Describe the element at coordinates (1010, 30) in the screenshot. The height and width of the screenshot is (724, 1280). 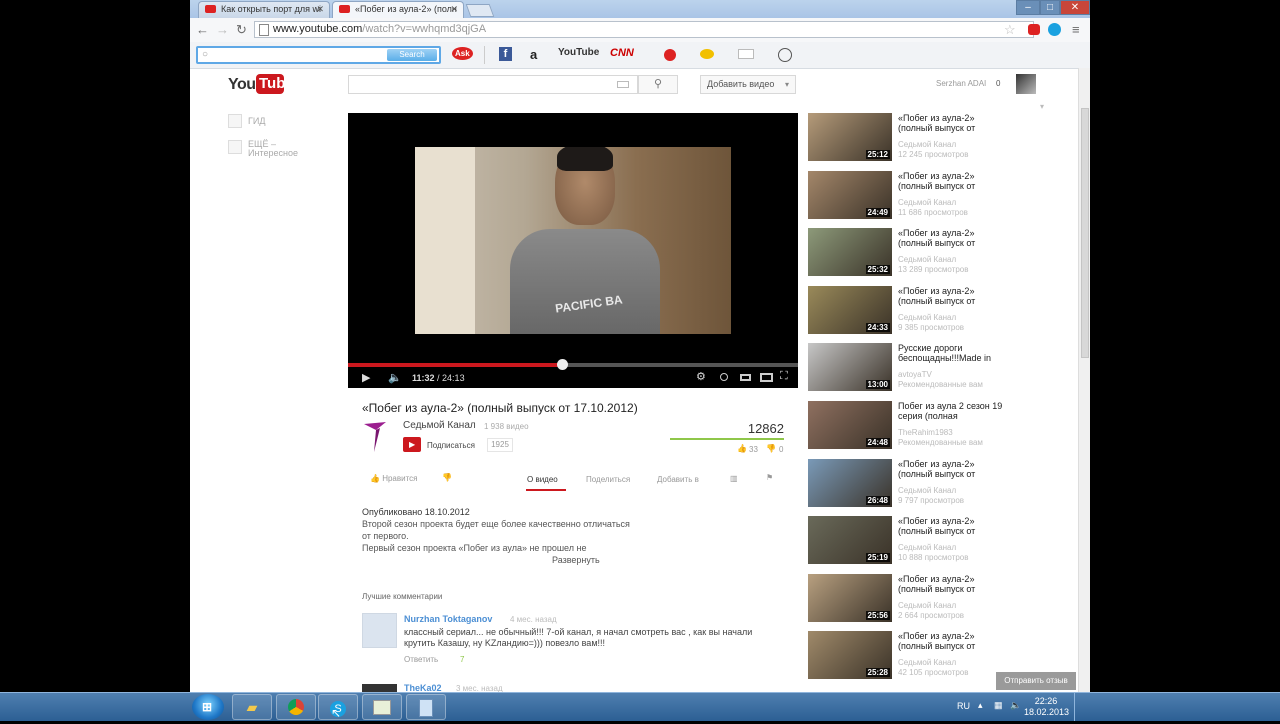
I see `bookmark-star-icon: ☆` at that location.